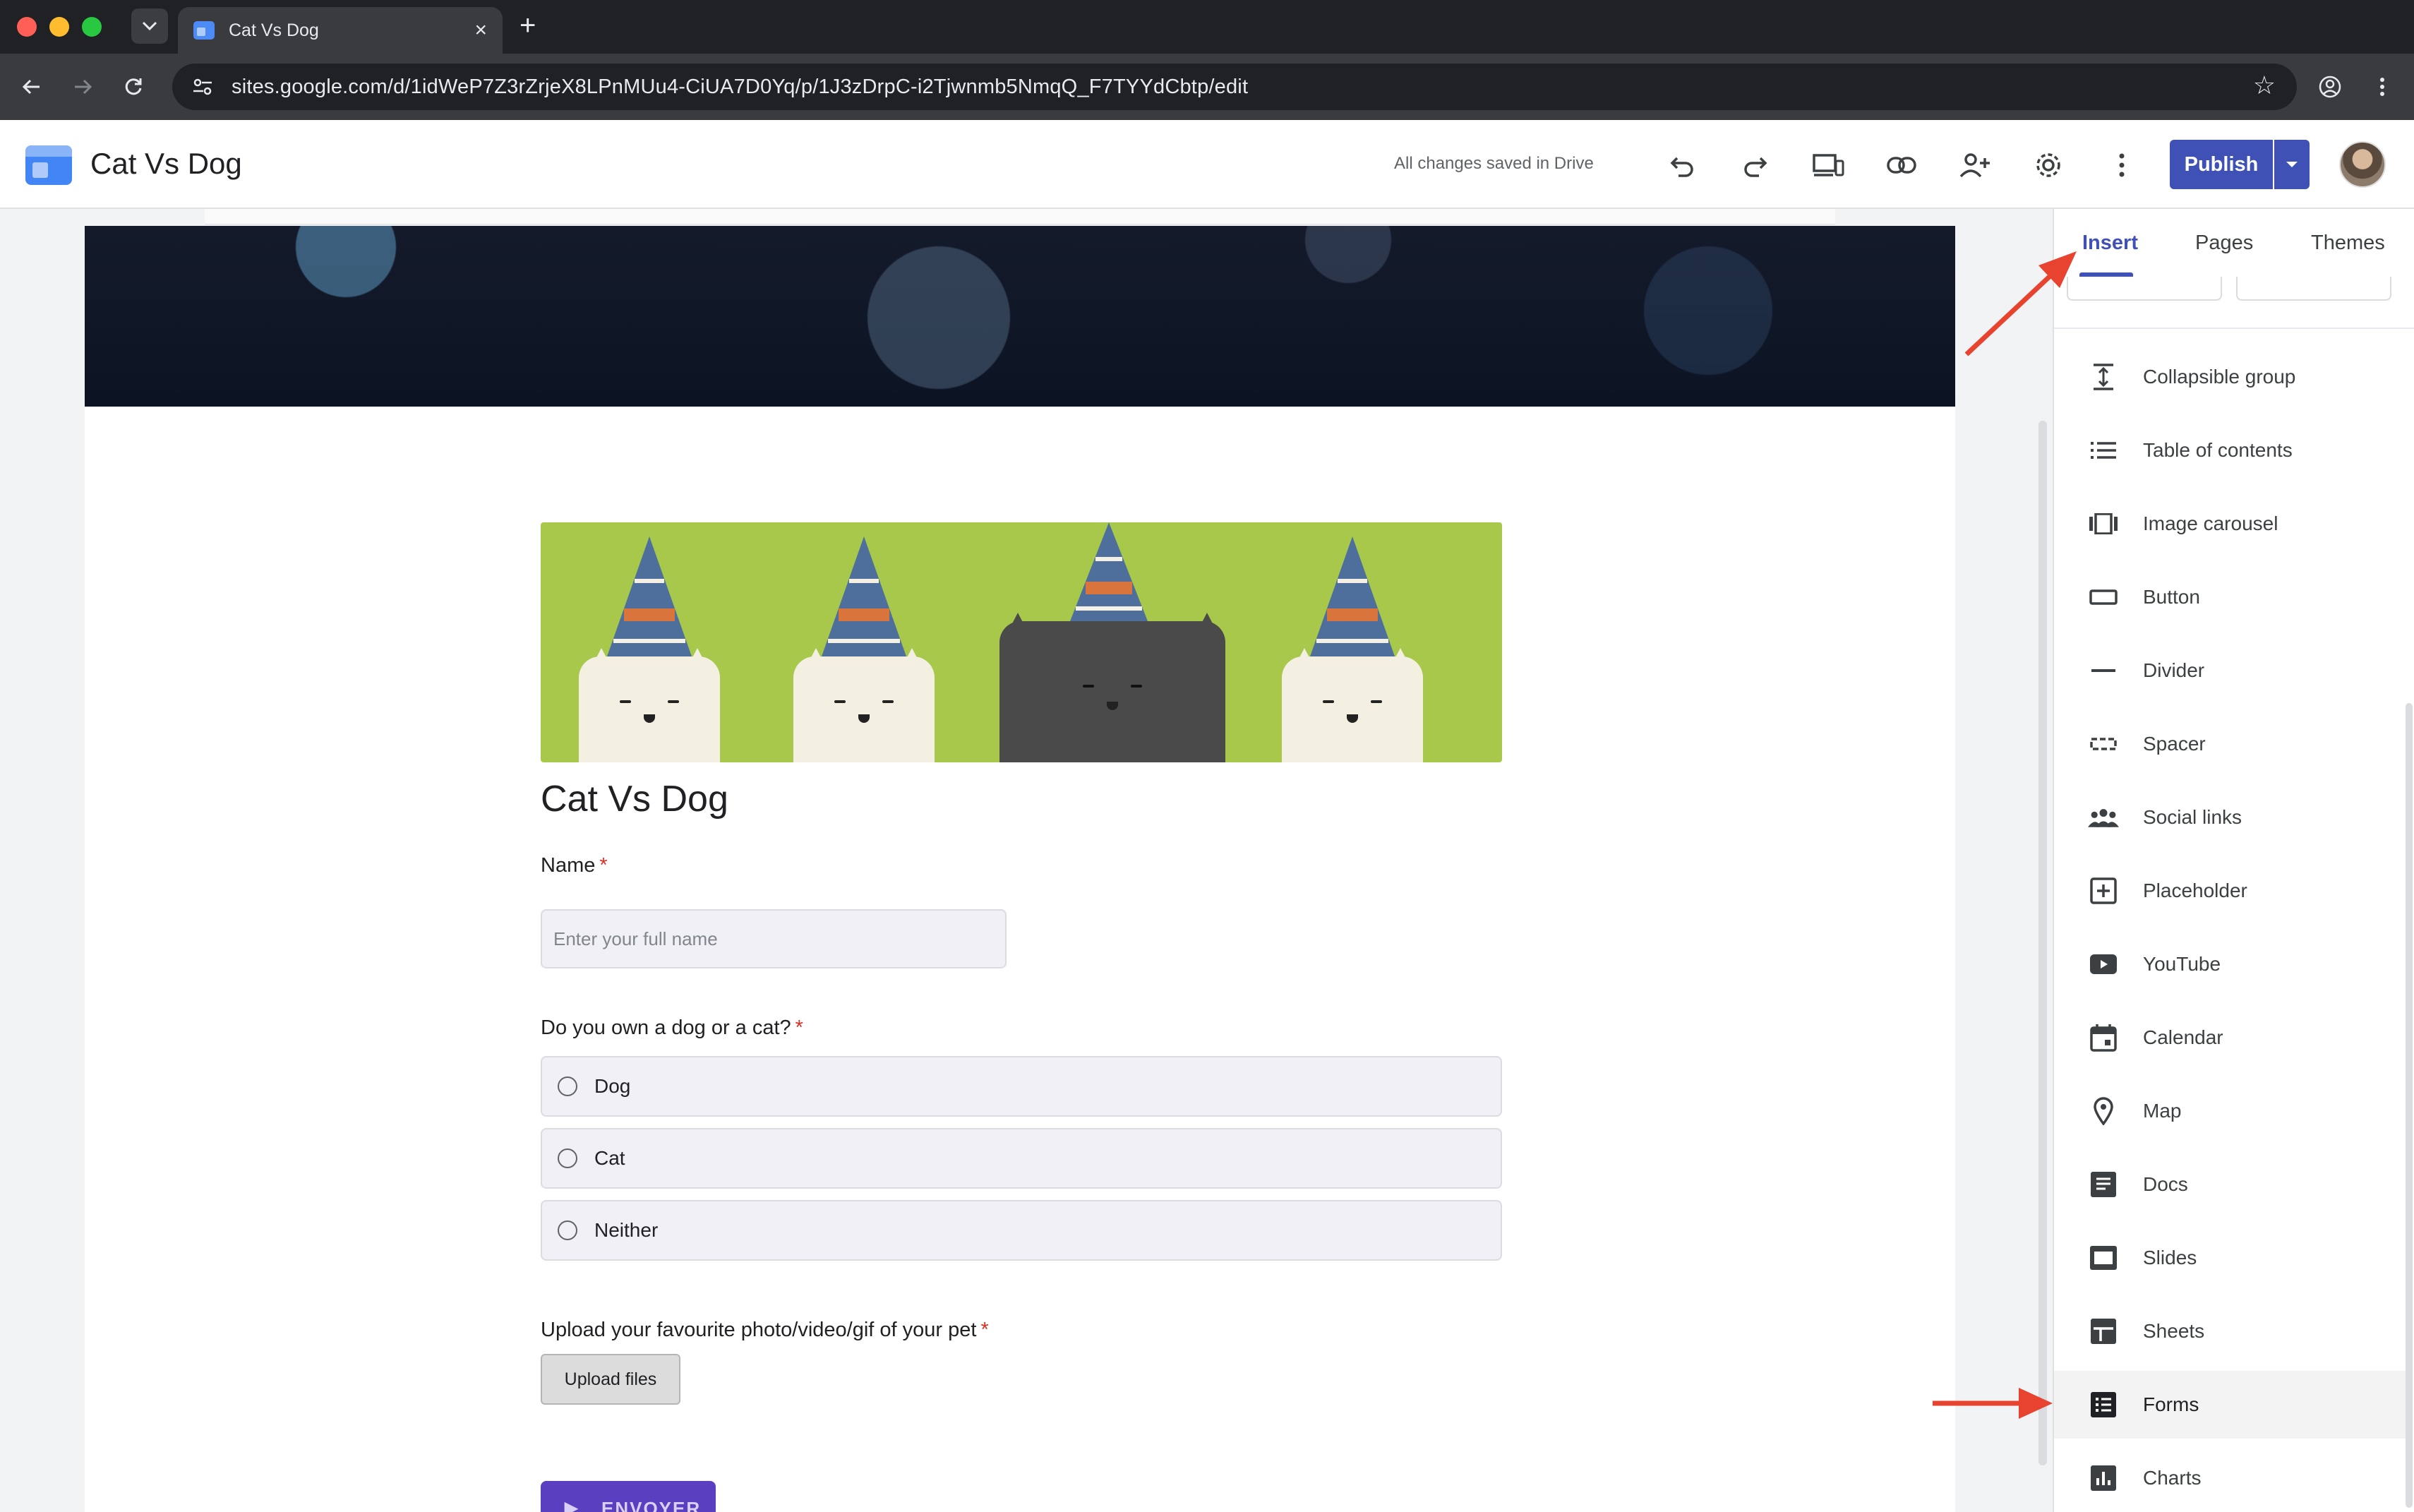 This screenshot has width=2414, height=1512. What do you see at coordinates (2104, 1038) in the screenshot?
I see `calendar-icon` at bounding box center [2104, 1038].